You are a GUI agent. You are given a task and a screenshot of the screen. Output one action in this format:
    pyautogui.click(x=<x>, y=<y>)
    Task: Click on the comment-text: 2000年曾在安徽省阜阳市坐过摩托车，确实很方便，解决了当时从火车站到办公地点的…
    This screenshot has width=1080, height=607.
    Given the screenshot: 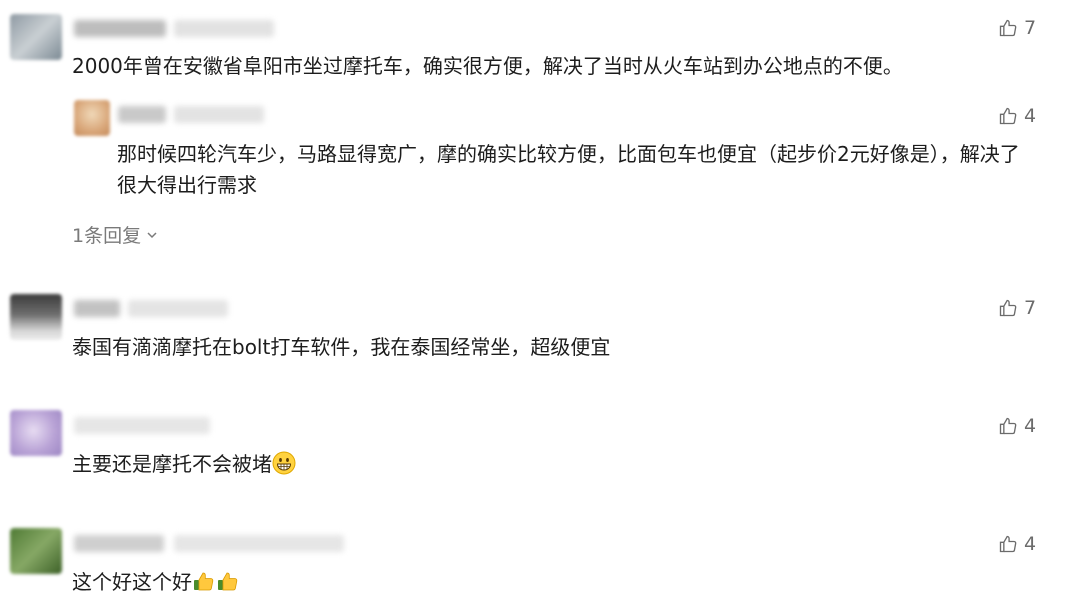 What is the action you would take?
    pyautogui.click(x=487, y=66)
    